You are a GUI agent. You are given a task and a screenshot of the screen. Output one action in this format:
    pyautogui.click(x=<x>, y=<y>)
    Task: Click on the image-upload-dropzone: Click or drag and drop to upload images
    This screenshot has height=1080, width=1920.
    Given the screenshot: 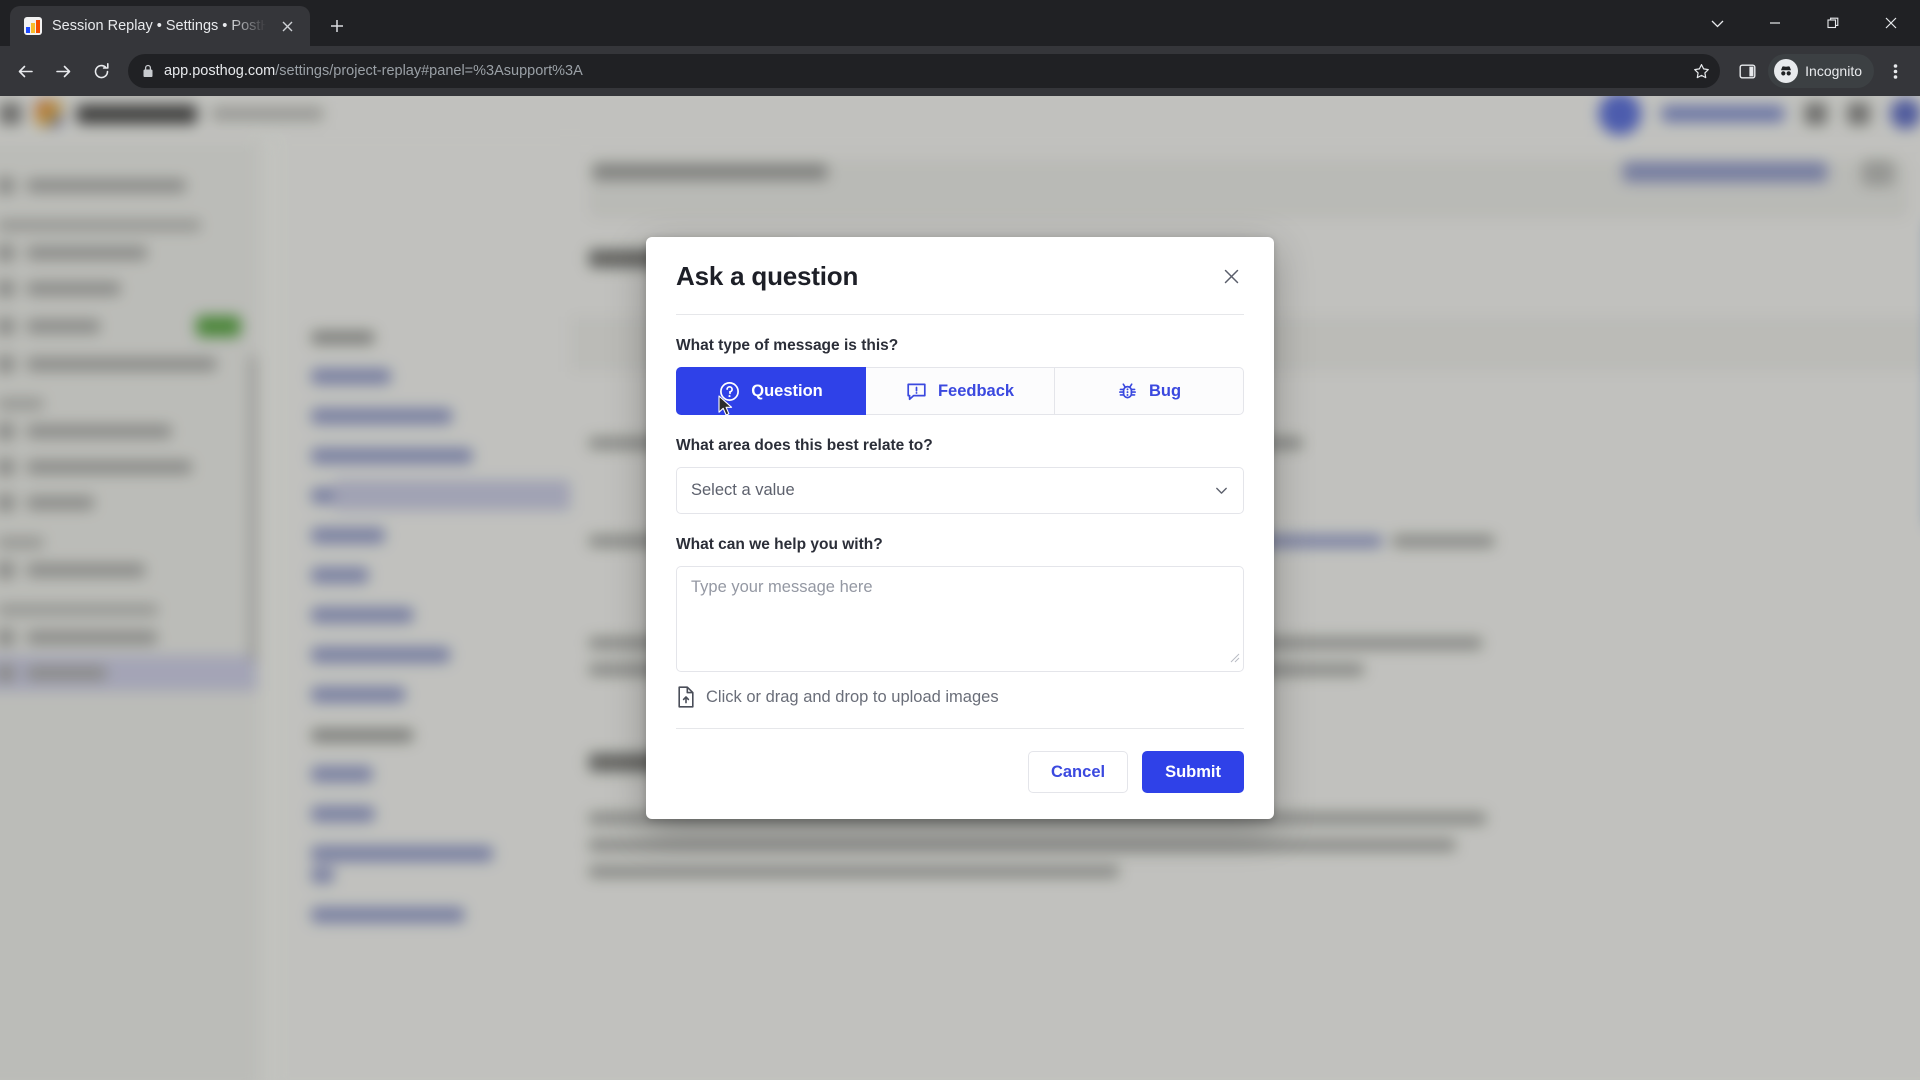 What is the action you would take?
    pyautogui.click(x=960, y=697)
    